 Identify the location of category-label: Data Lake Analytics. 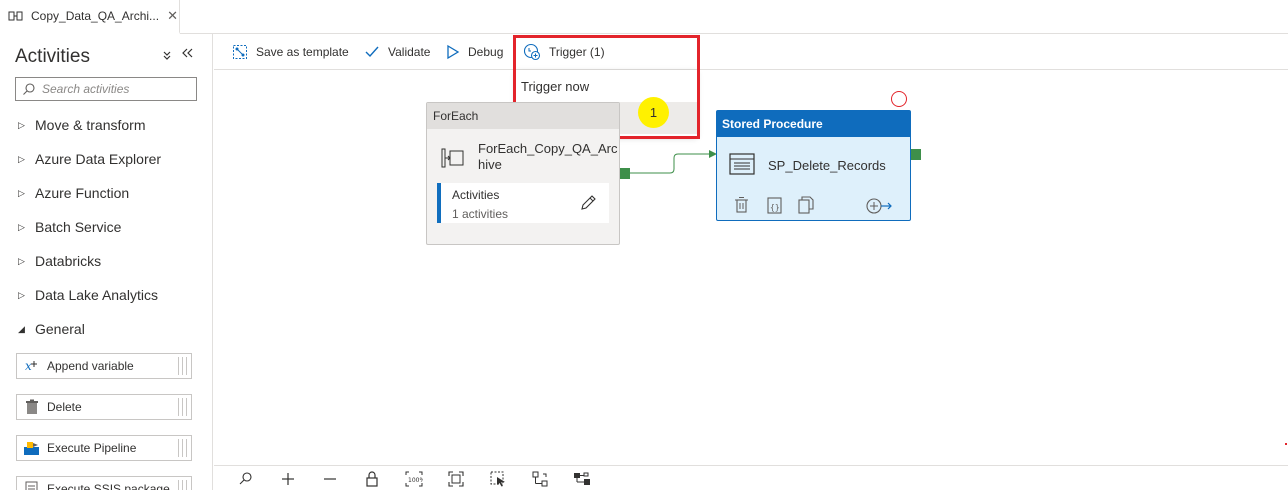
(96, 295).